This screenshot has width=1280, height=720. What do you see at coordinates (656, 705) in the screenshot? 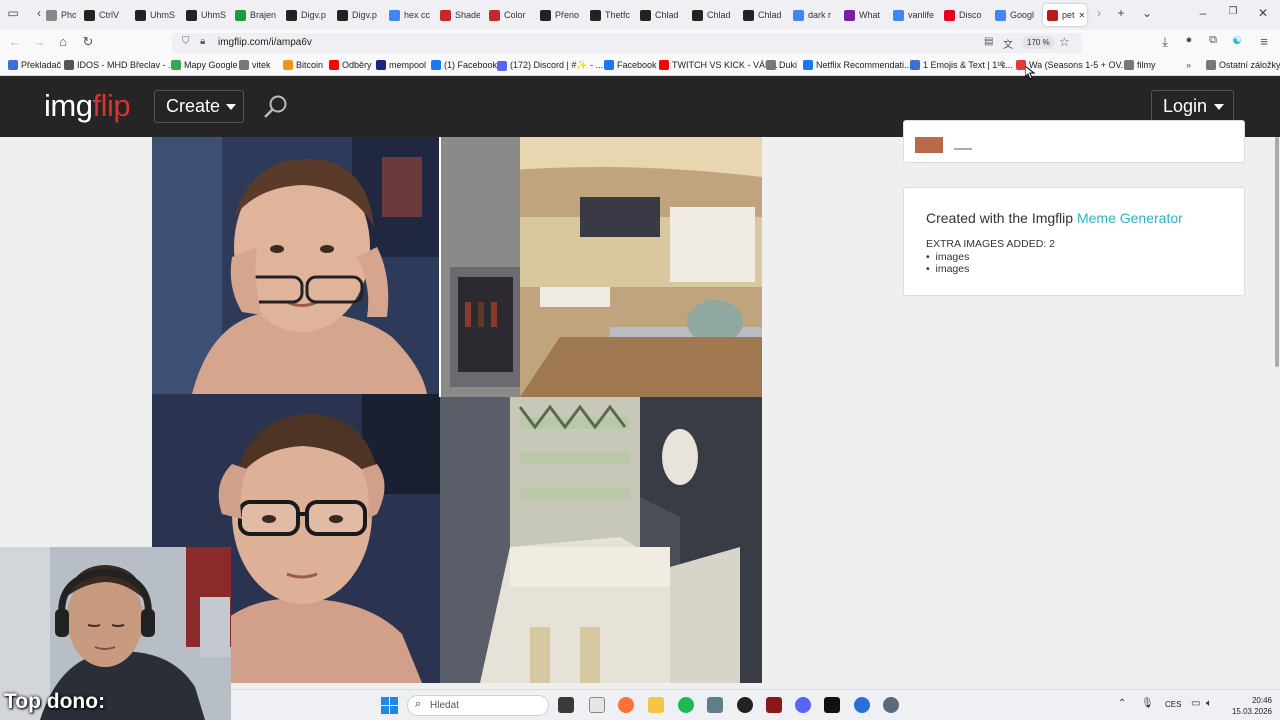
I see `file-explorer-icon` at bounding box center [656, 705].